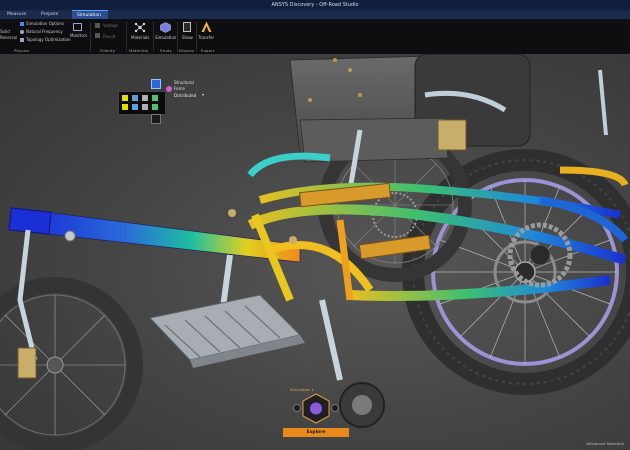 The image size is (630, 450). What do you see at coordinates (362, 405) in the screenshot?
I see `caster-wheel` at bounding box center [362, 405].